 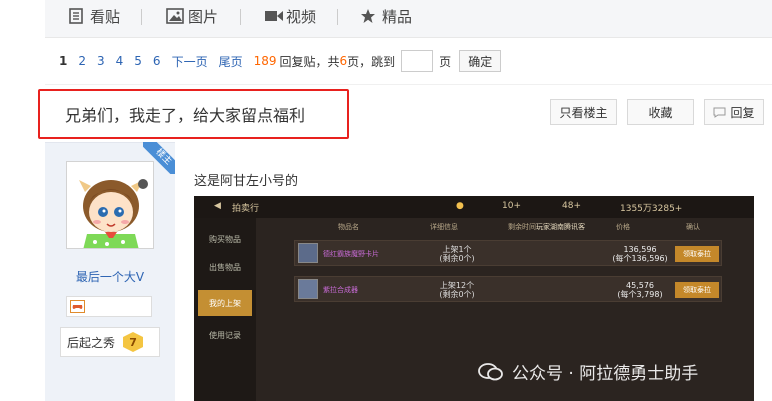 I want to click on game-side-item: 使用记录, so click(x=225, y=335).